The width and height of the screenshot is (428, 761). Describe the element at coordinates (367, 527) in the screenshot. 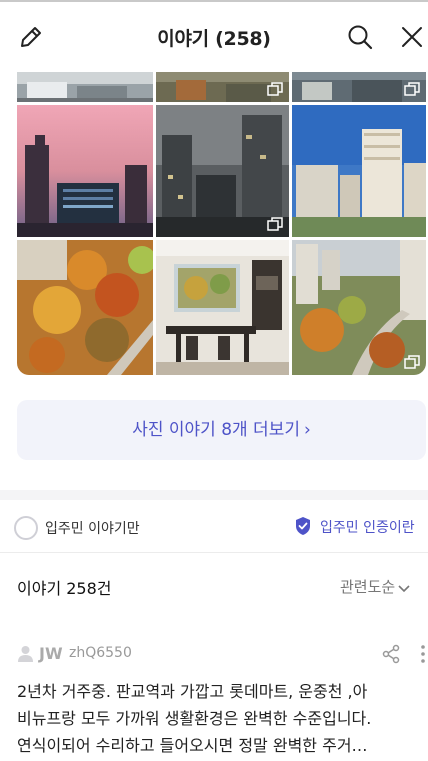

I see `verification-info-link: 입주민 인증이란` at that location.